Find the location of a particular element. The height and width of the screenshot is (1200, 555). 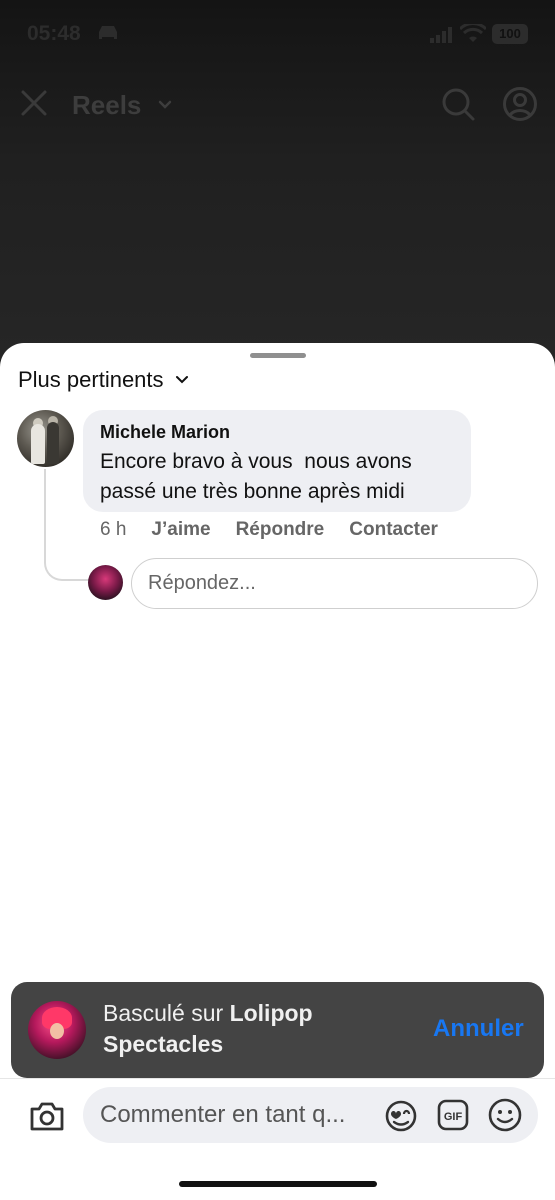

composer-divider is located at coordinates (277, 1078).